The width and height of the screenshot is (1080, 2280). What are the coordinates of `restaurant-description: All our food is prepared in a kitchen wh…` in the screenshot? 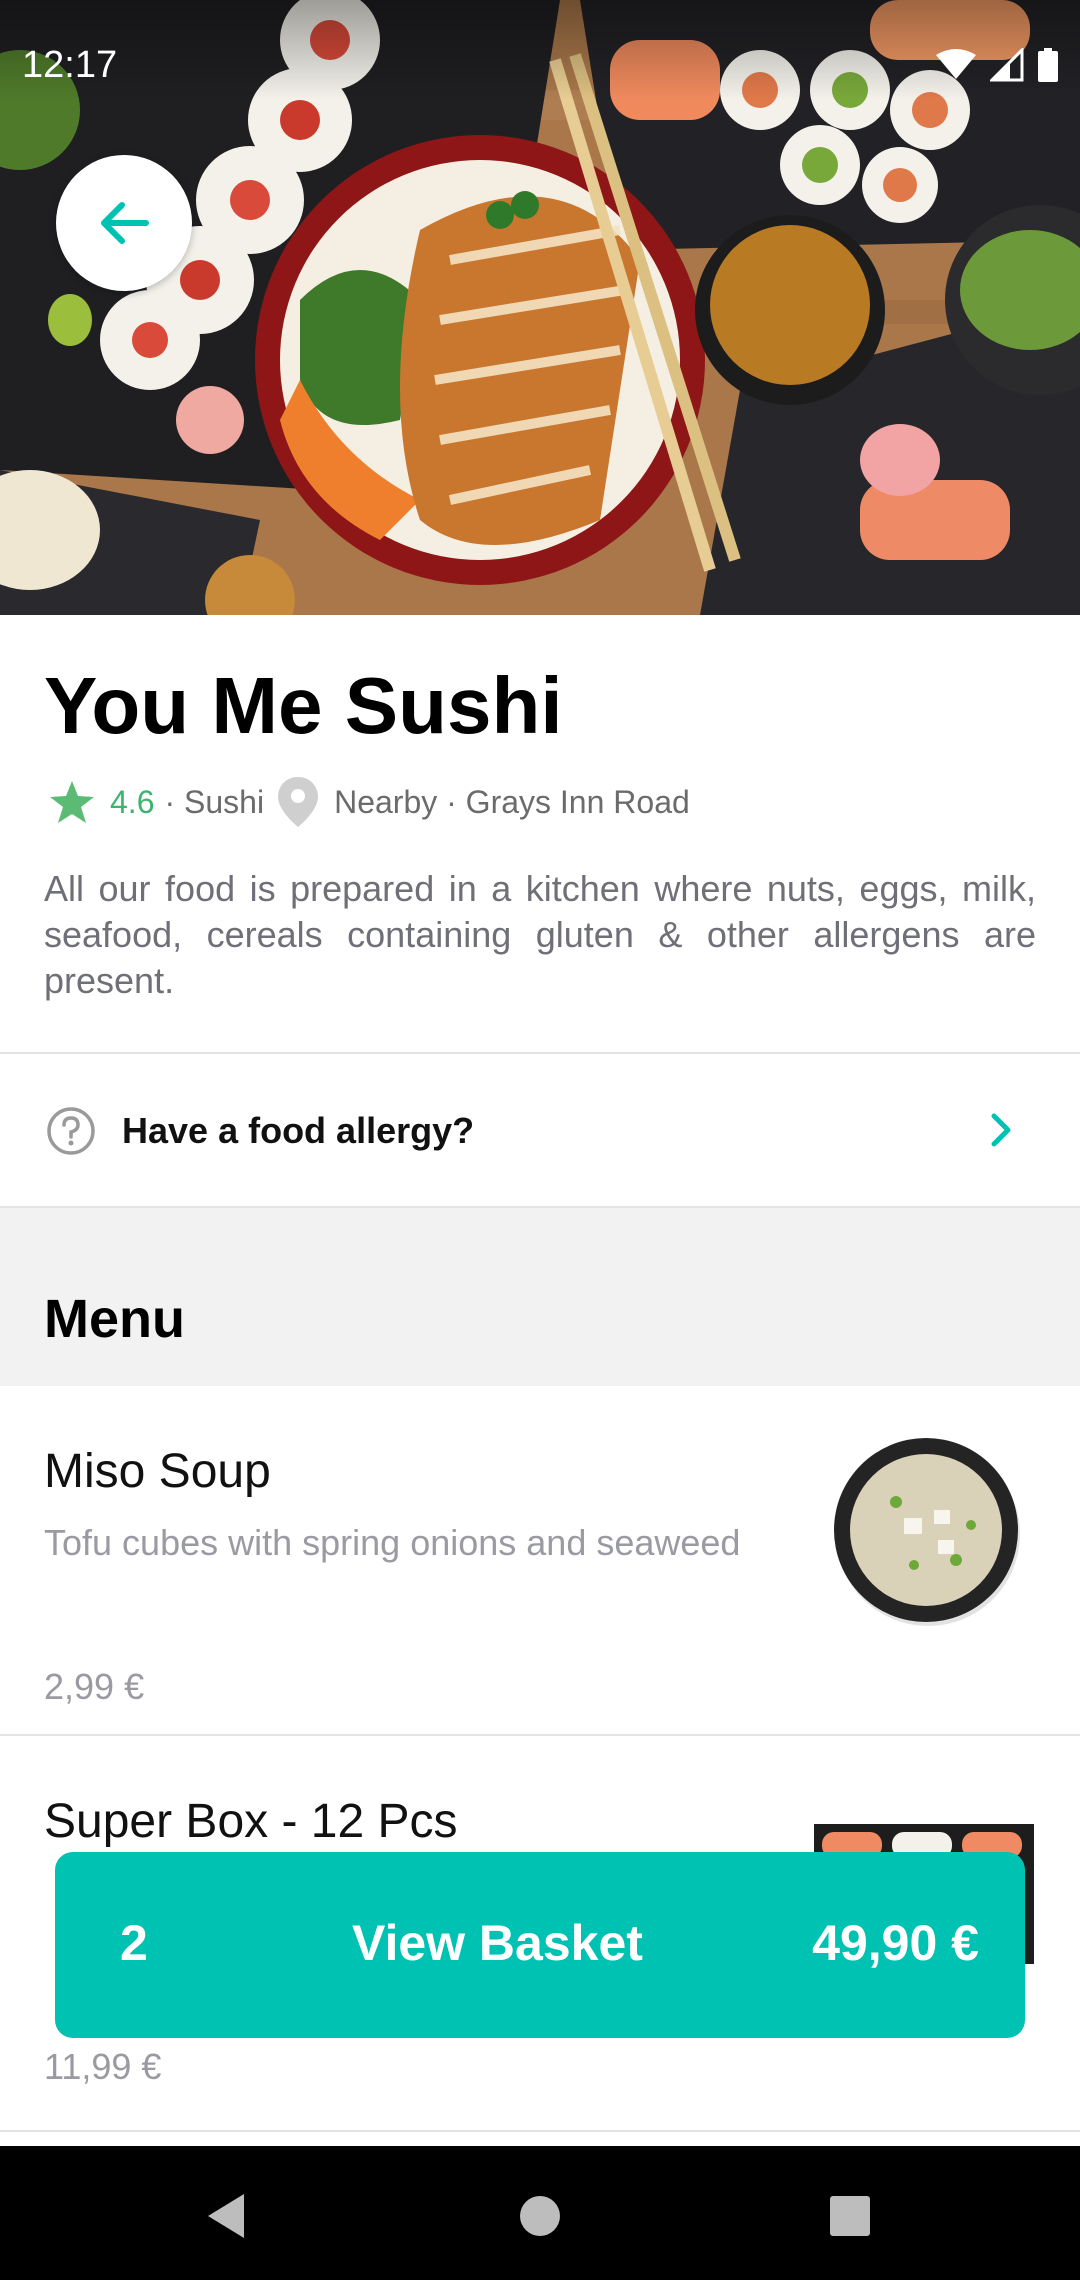 It's located at (540, 934).